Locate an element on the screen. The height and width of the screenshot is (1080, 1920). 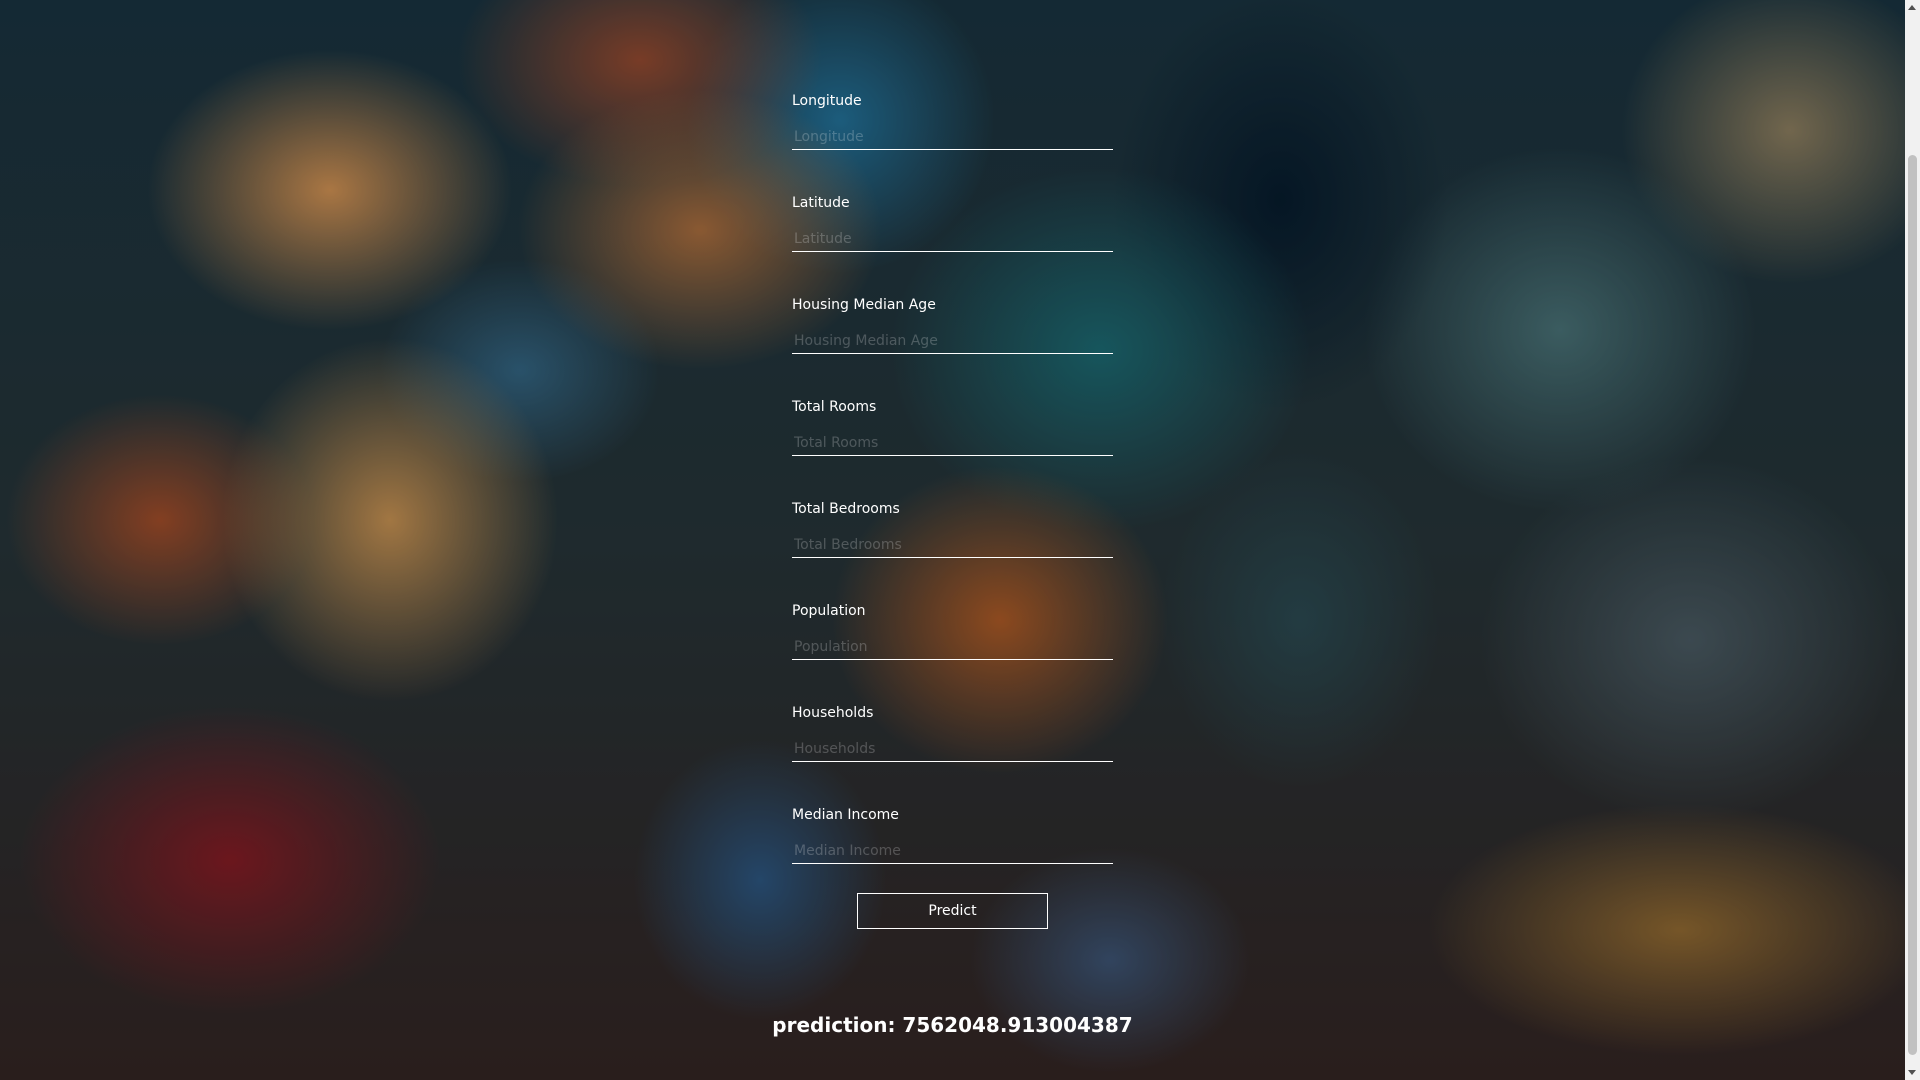
latitude-field: Latitude is located at coordinates (952, 234).